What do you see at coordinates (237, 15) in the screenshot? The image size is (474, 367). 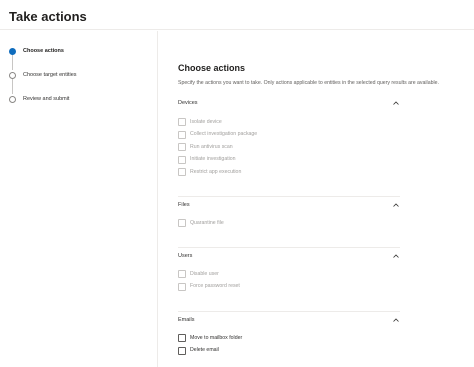 I see `panel-header: Take actions` at bounding box center [237, 15].